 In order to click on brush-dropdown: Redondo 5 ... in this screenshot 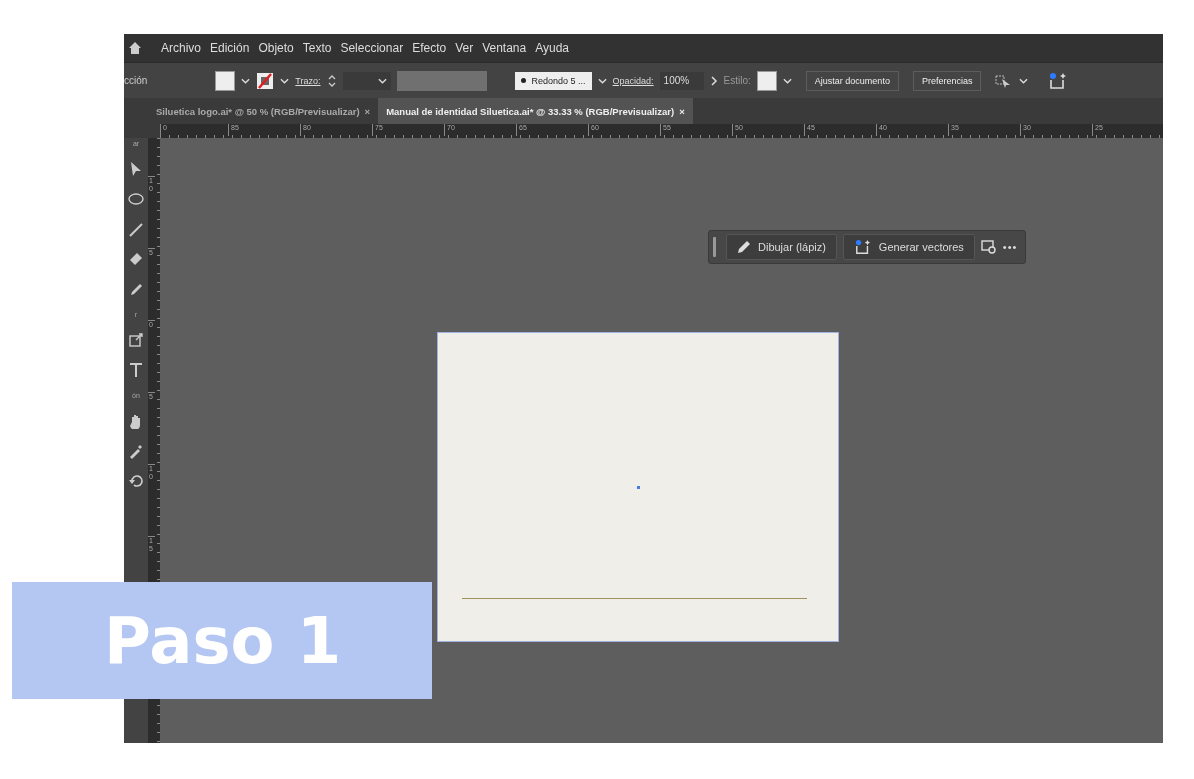, I will do `click(553, 80)`.